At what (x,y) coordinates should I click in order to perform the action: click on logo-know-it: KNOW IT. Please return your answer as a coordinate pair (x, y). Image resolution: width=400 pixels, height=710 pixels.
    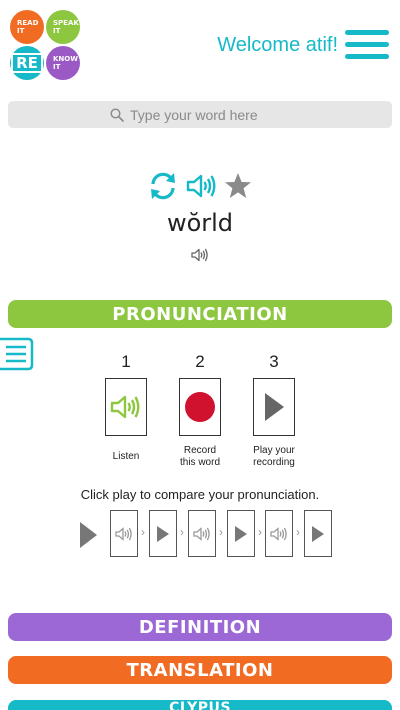
    Looking at the image, I should click on (63, 63).